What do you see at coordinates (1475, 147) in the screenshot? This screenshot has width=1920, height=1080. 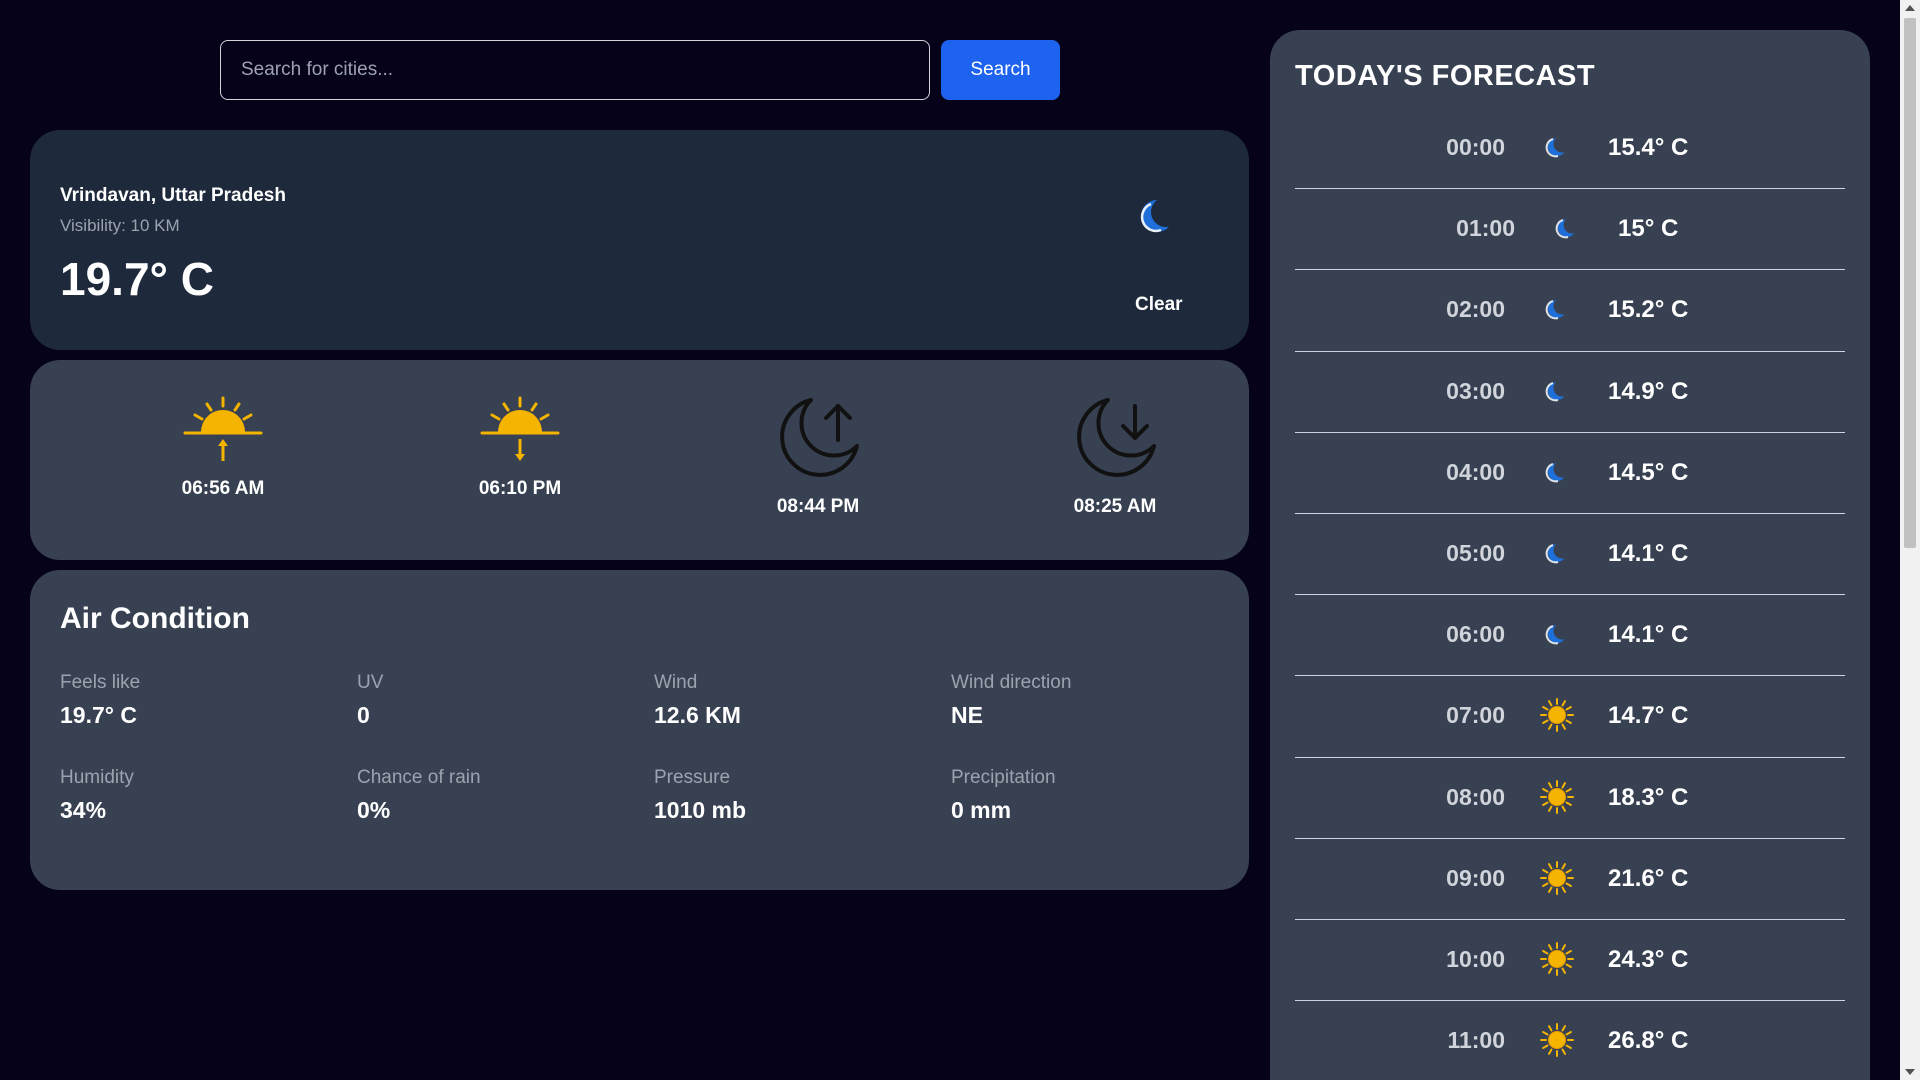 I see `forecast-time: 00:00` at bounding box center [1475, 147].